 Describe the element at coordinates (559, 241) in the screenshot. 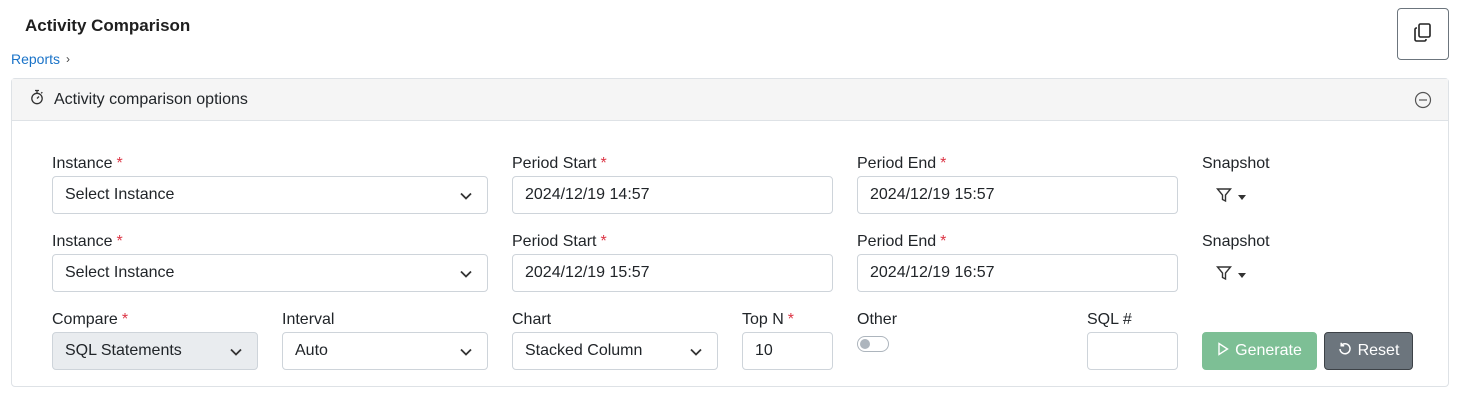

I see `period-start-label-2: Period Start *` at that location.